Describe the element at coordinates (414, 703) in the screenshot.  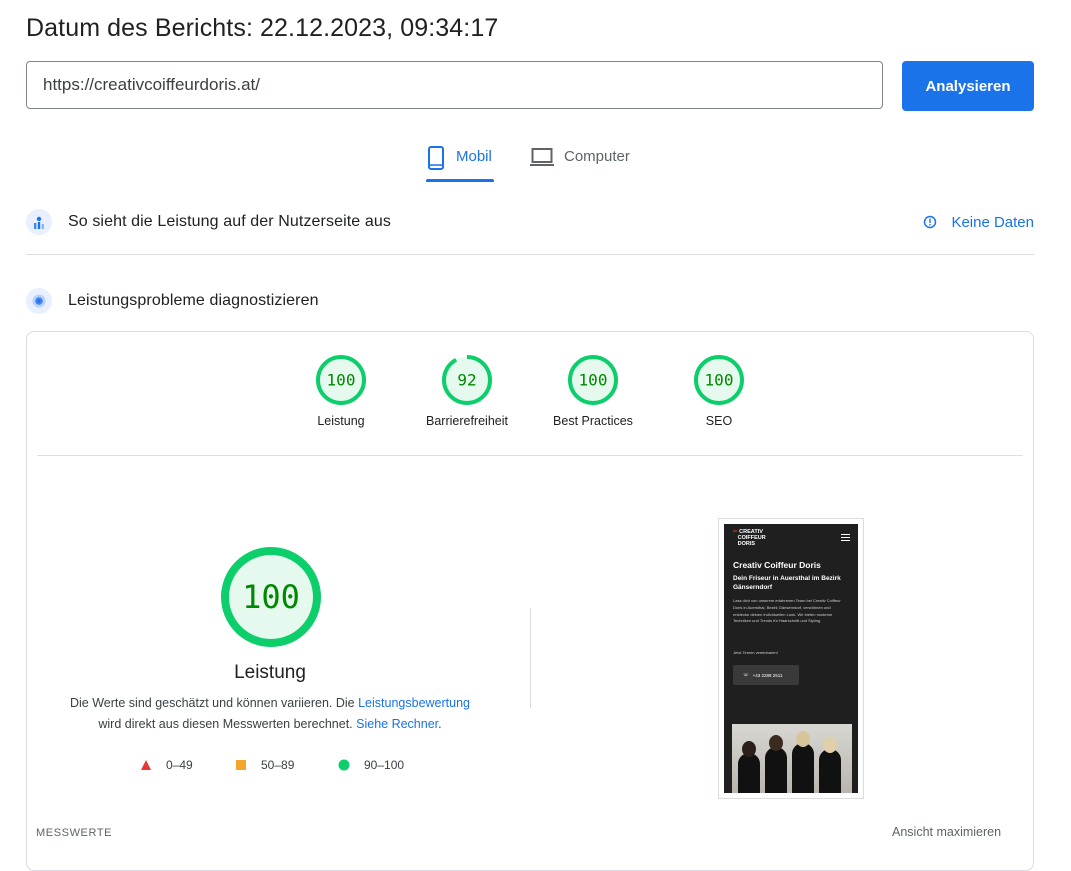
I see `leistungsbewertung-link: Leistungsbewertung` at that location.